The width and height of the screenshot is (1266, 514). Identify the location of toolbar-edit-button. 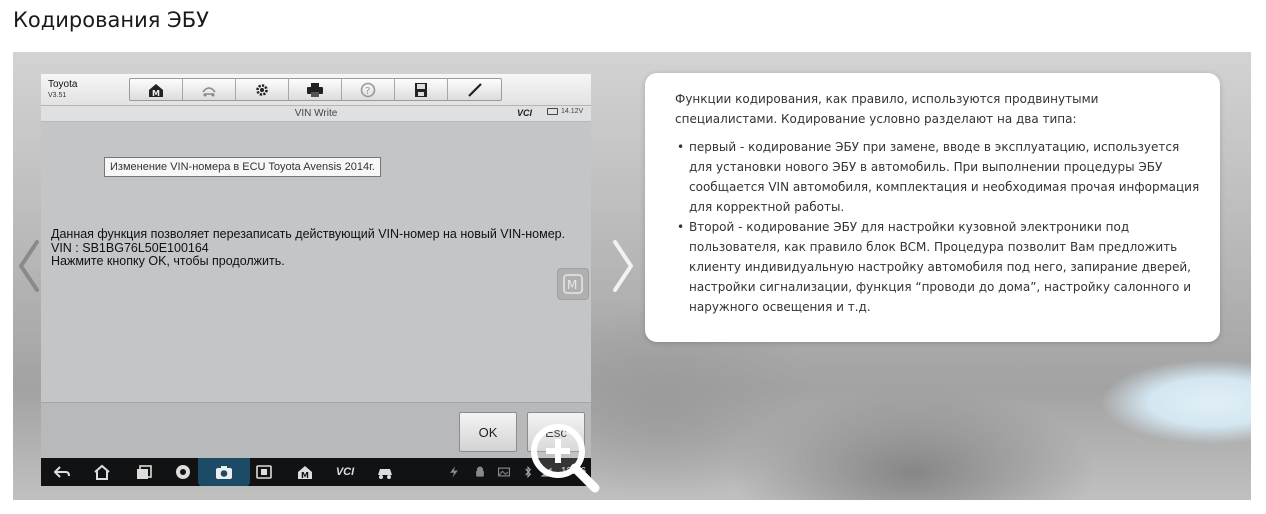
(474, 89).